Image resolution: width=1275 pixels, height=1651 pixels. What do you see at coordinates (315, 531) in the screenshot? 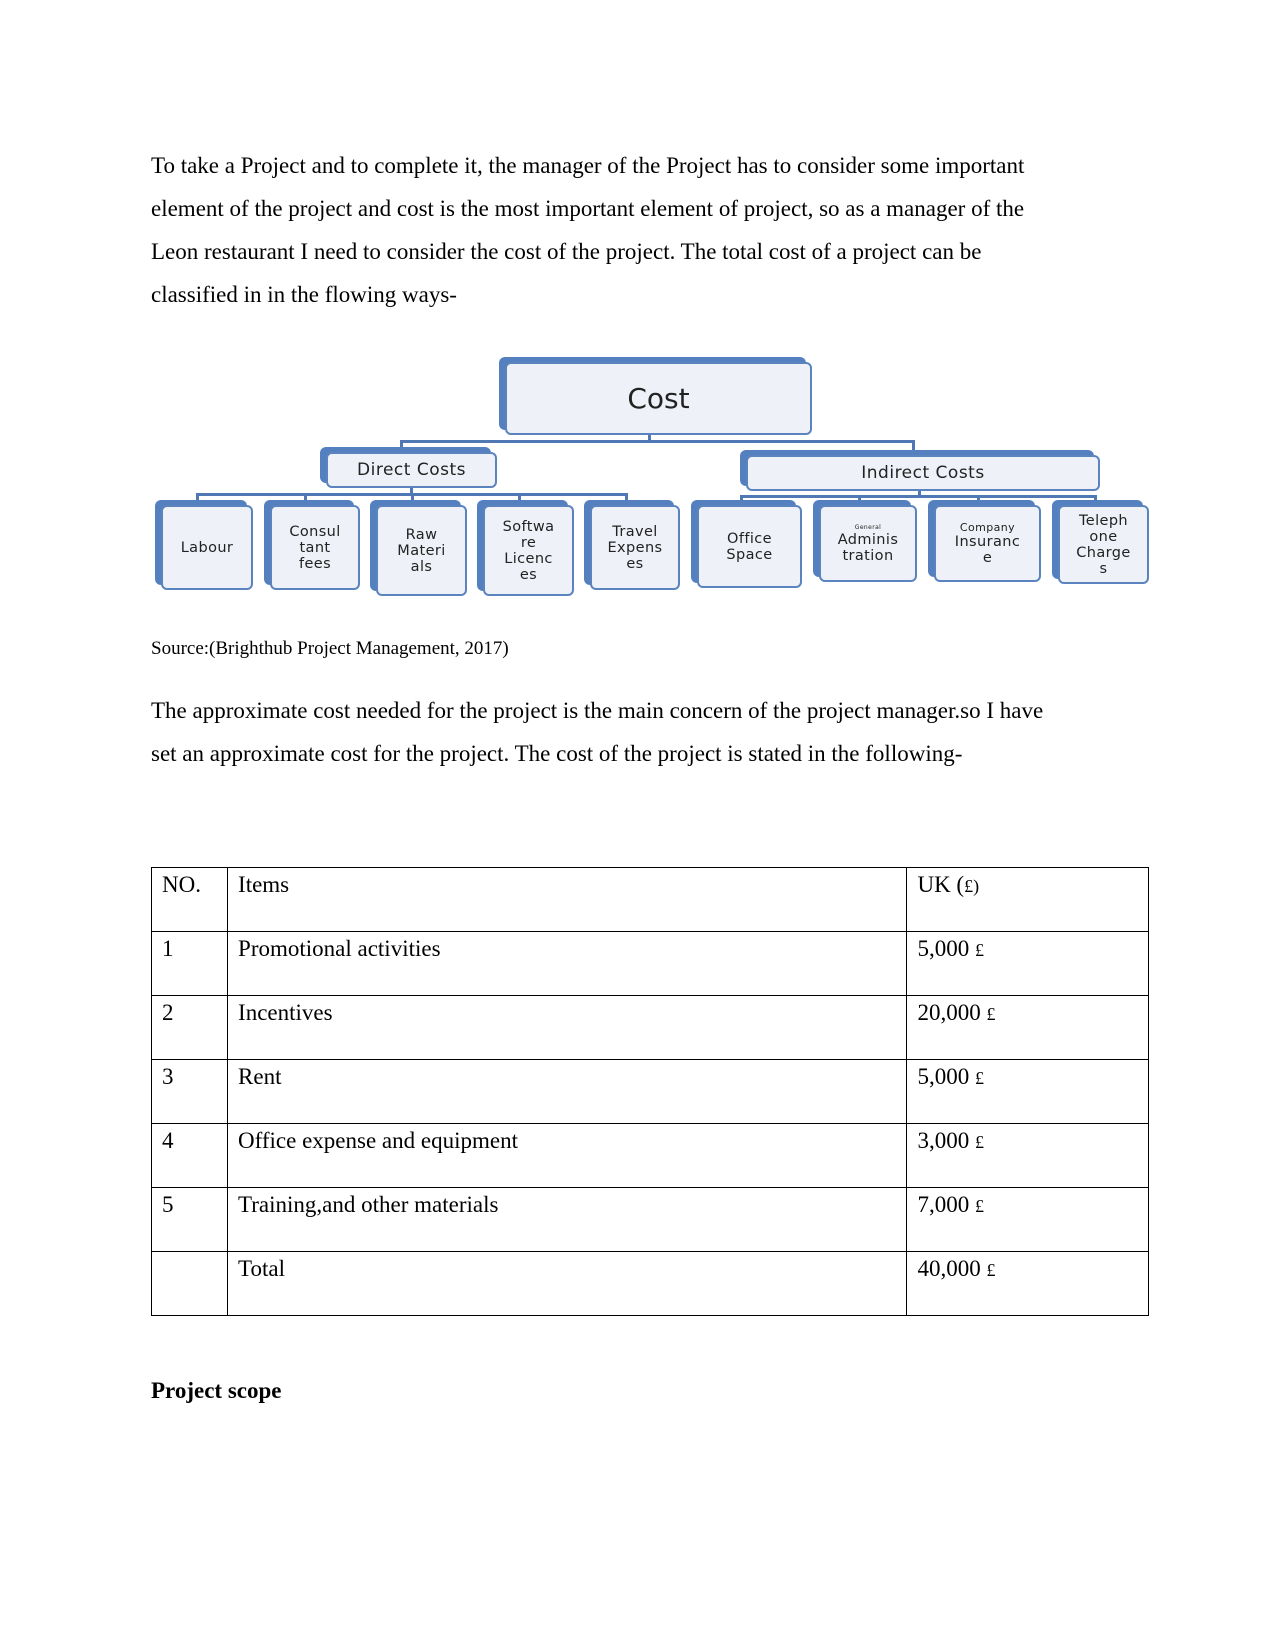
I see `node-label: Consul` at bounding box center [315, 531].